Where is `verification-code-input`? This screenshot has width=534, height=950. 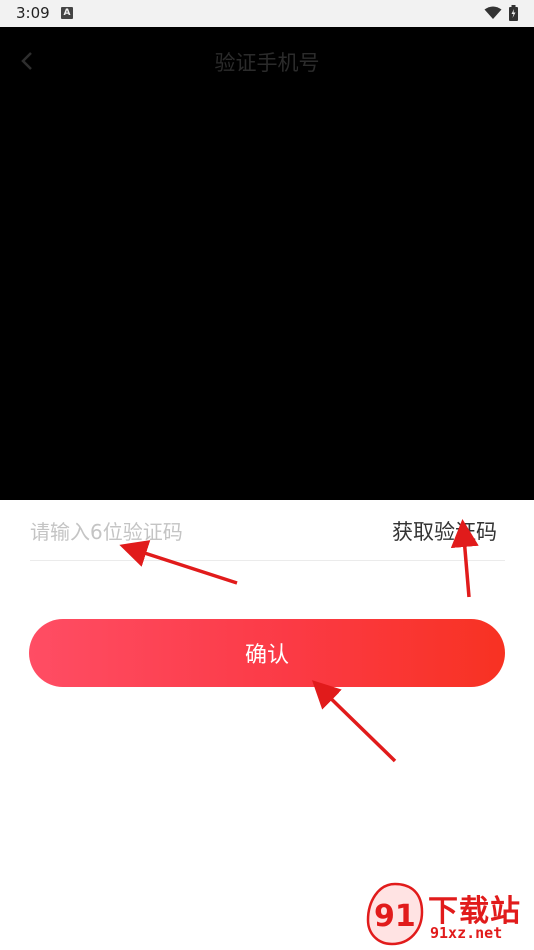
verification-code-input is located at coordinates (200, 532).